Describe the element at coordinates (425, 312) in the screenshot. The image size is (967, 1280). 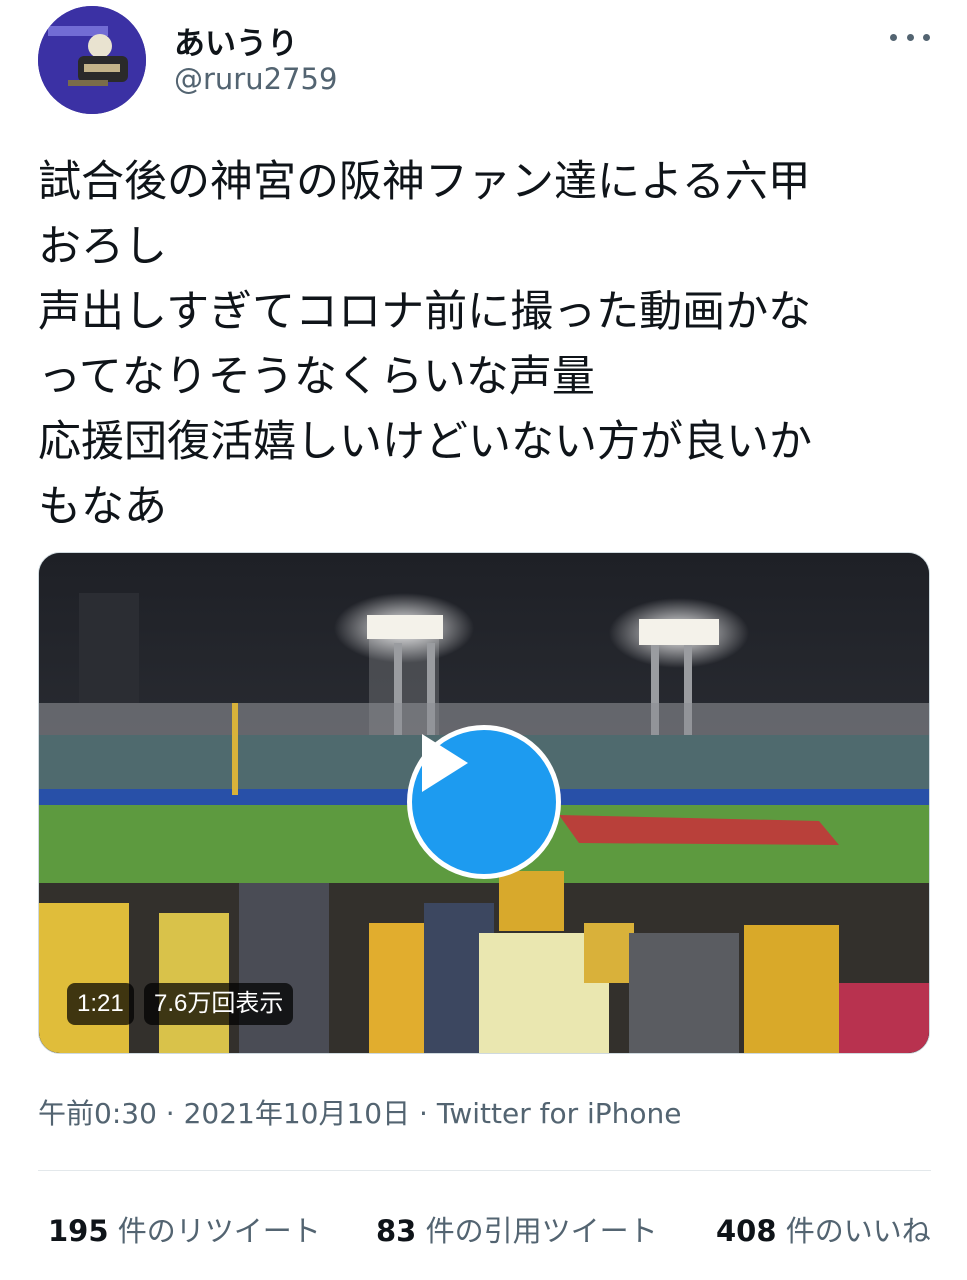
I see `tweet-line: 声出しすぎてコロナ前に撮った動画かな` at that location.